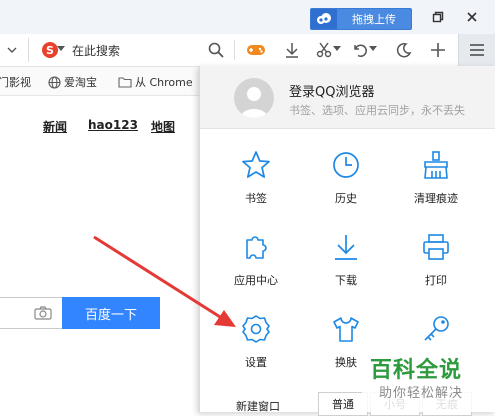 This screenshot has height=416, width=495. What do you see at coordinates (421, 393) in the screenshot?
I see `watermark-subtitle: 助你轻松解决` at bounding box center [421, 393].